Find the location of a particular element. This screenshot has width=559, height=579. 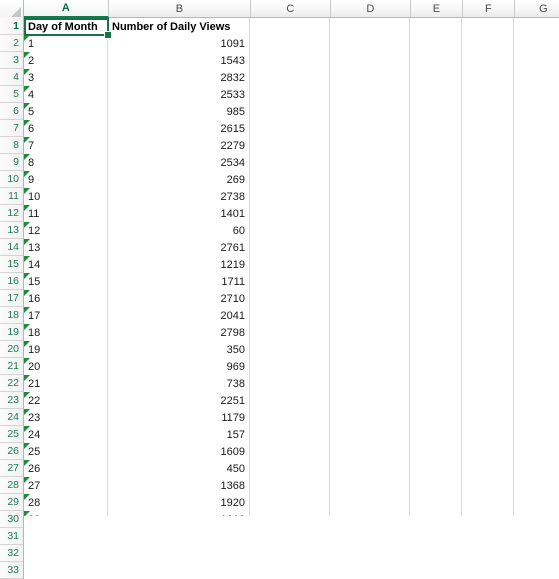

table-row: 10 2738 is located at coordinates (291, 196).